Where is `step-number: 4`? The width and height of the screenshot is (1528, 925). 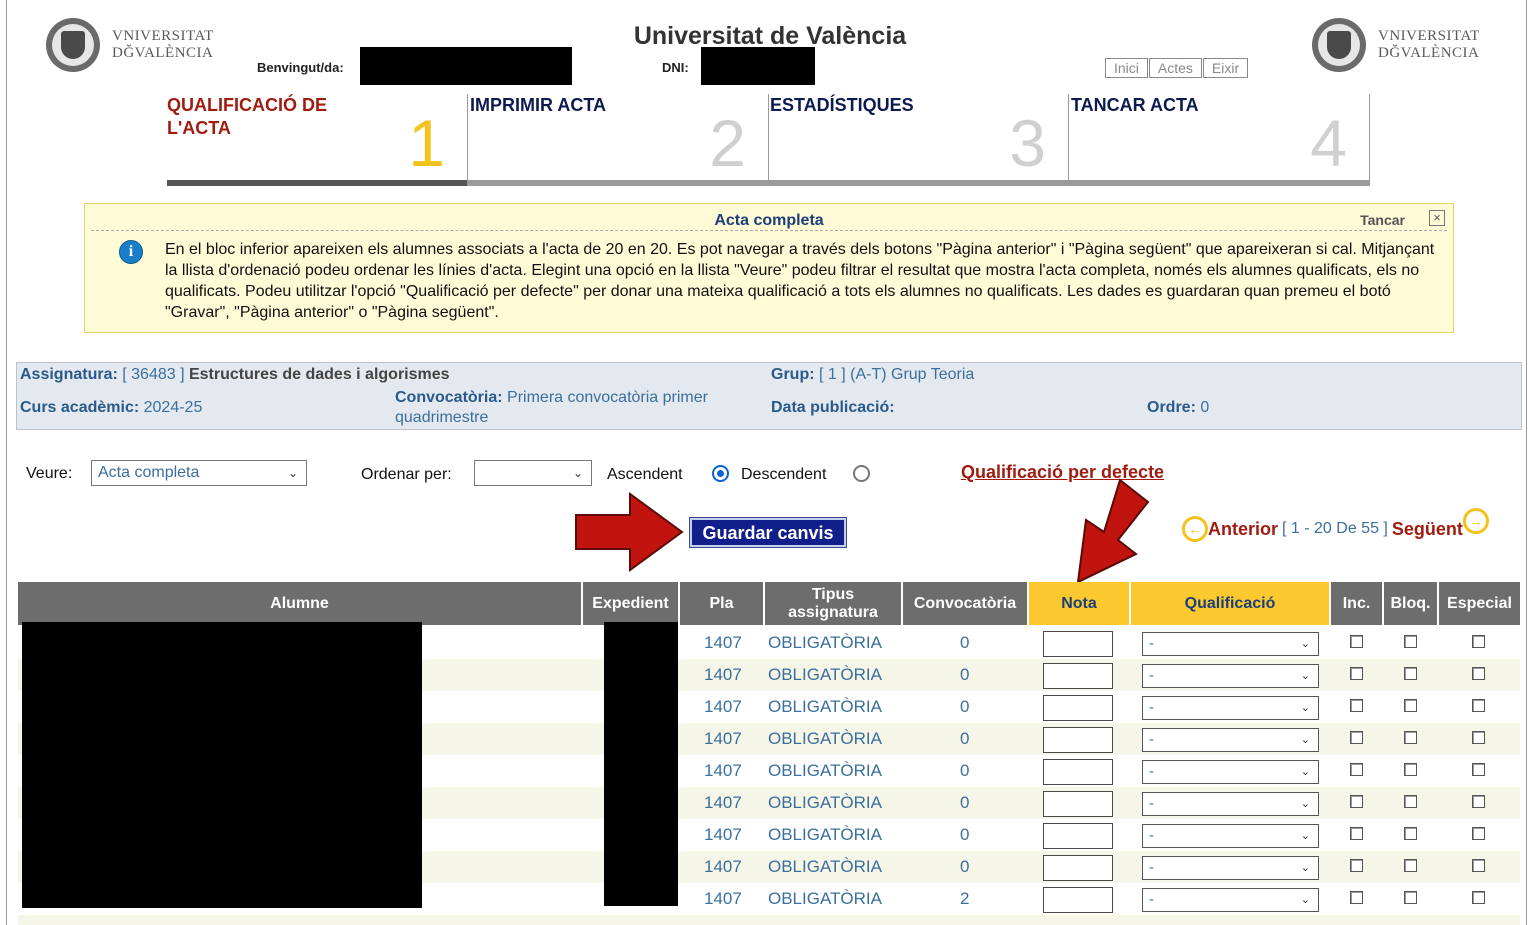
step-number: 4 is located at coordinates (1328, 143).